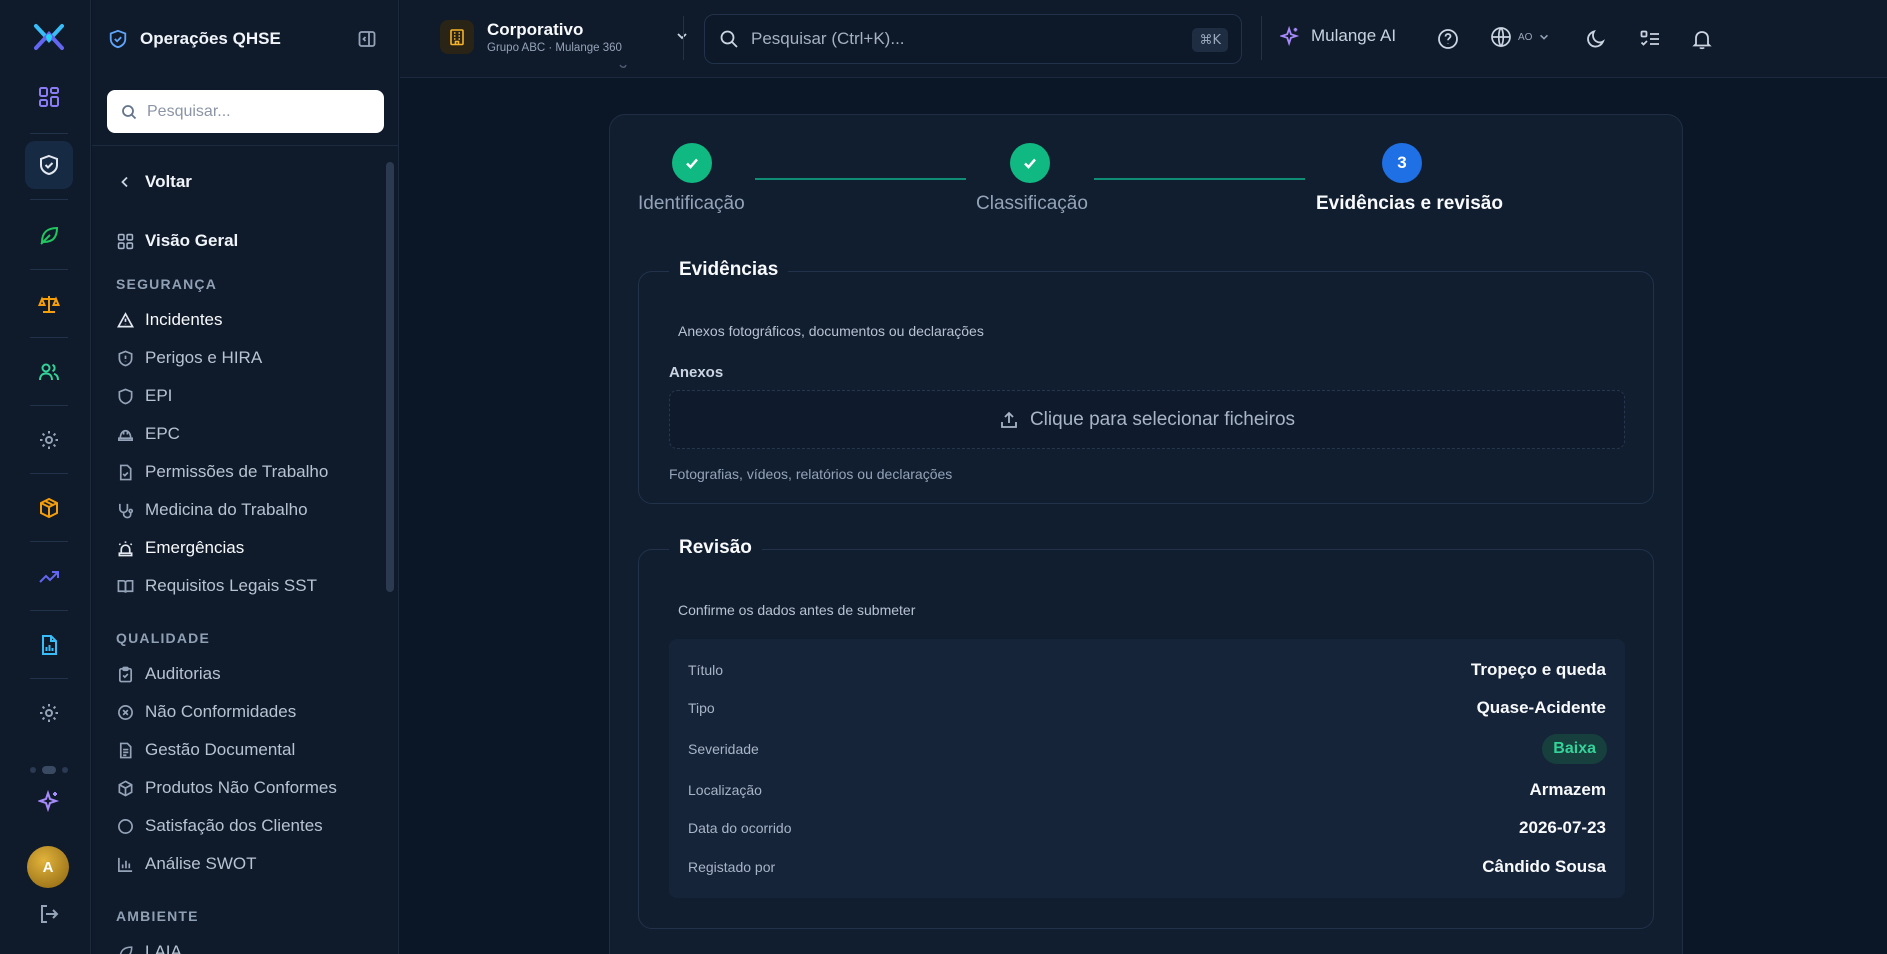 Image resolution: width=1887 pixels, height=954 pixels. I want to click on file-text-icon, so click(125, 750).